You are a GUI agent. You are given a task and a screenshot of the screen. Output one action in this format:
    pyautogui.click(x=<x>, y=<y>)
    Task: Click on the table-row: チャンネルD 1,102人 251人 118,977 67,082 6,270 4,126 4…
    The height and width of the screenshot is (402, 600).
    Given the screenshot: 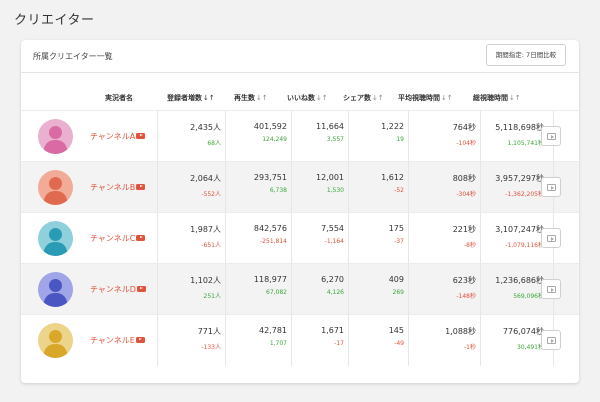 What is the action you would take?
    pyautogui.click(x=300, y=289)
    